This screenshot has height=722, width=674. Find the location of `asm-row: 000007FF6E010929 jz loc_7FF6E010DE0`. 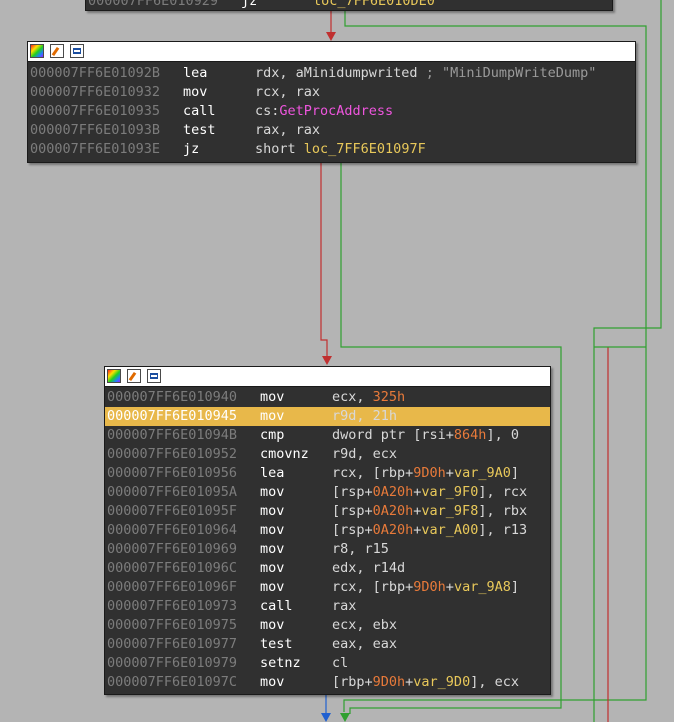

asm-row: 000007FF6E010929 jz loc_7FF6E010DE0 is located at coordinates (349, 5).